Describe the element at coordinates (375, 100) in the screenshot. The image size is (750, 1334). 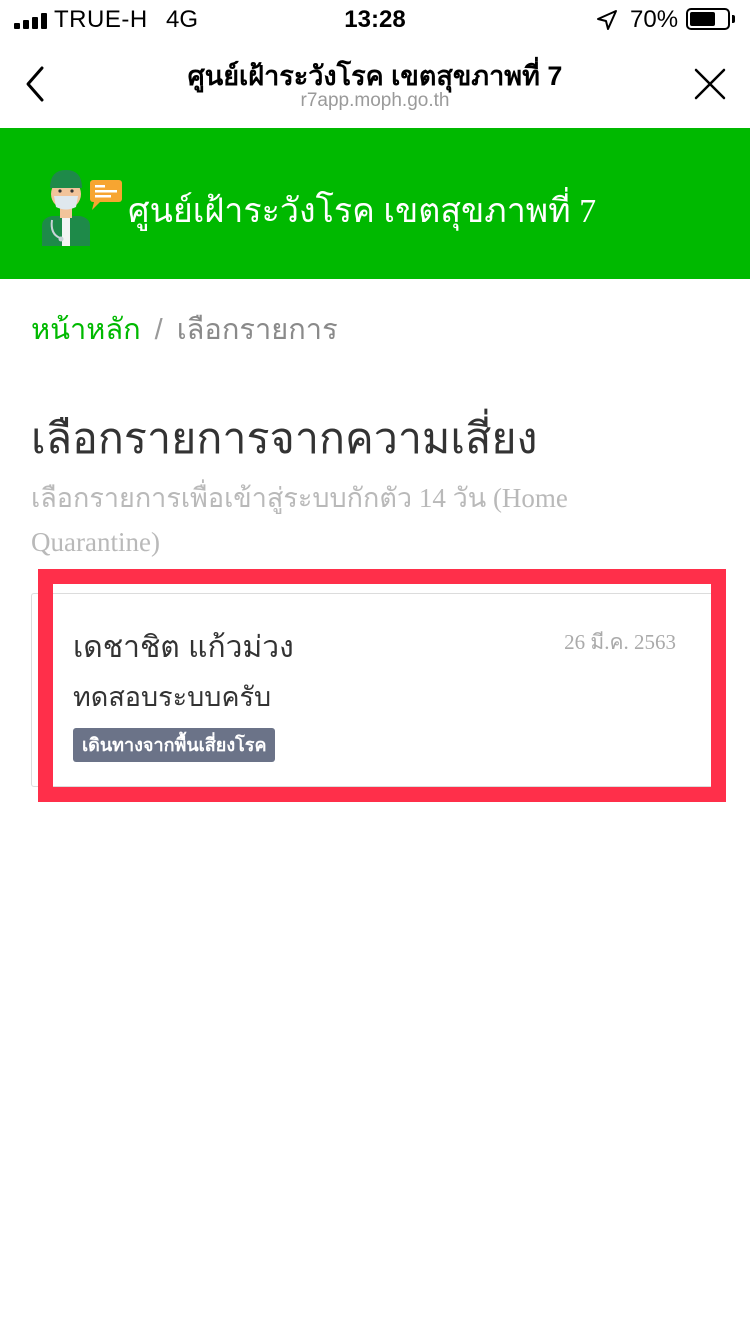
I see `nav-url: r7app.moph.go.th` at that location.